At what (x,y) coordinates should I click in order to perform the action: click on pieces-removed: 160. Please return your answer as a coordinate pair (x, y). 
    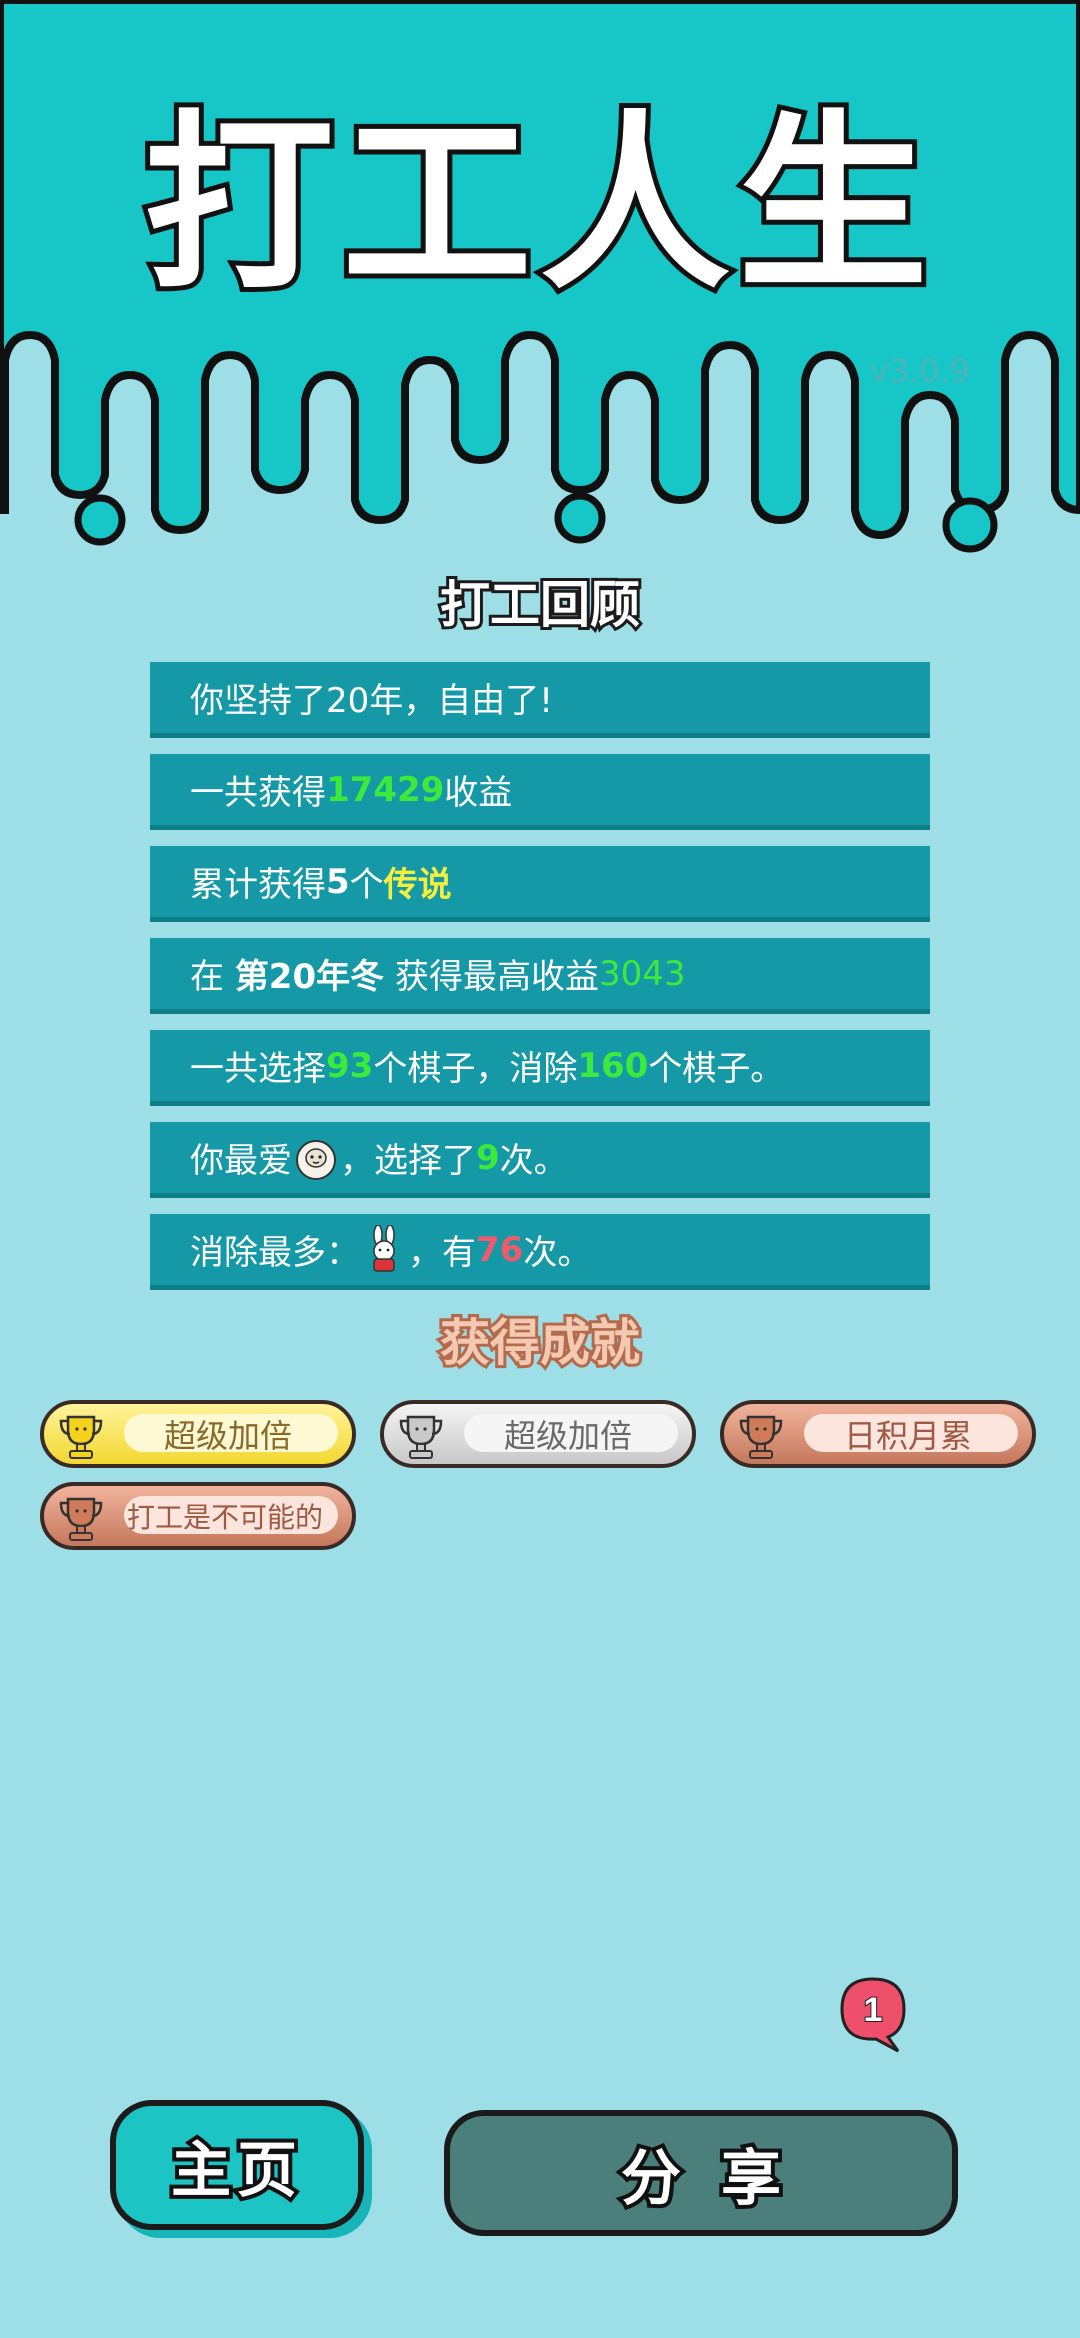
    Looking at the image, I should click on (613, 1065).